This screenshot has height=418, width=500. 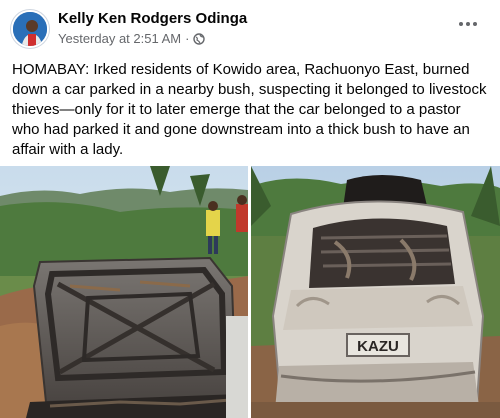 What do you see at coordinates (119, 38) in the screenshot?
I see `post-timestamp: Yesterday at 2:51 AM` at bounding box center [119, 38].